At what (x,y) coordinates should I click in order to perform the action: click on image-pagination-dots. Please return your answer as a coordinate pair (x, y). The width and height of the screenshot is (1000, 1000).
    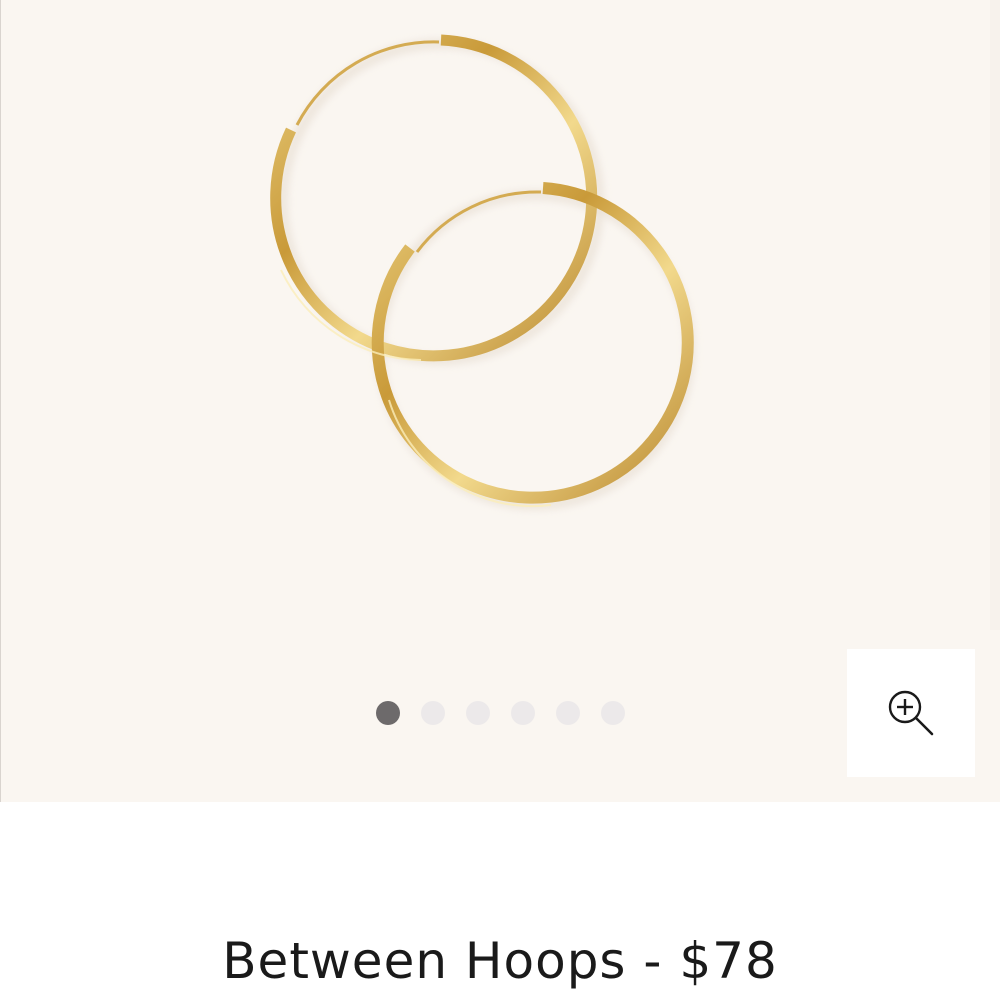
    Looking at the image, I should click on (500, 713).